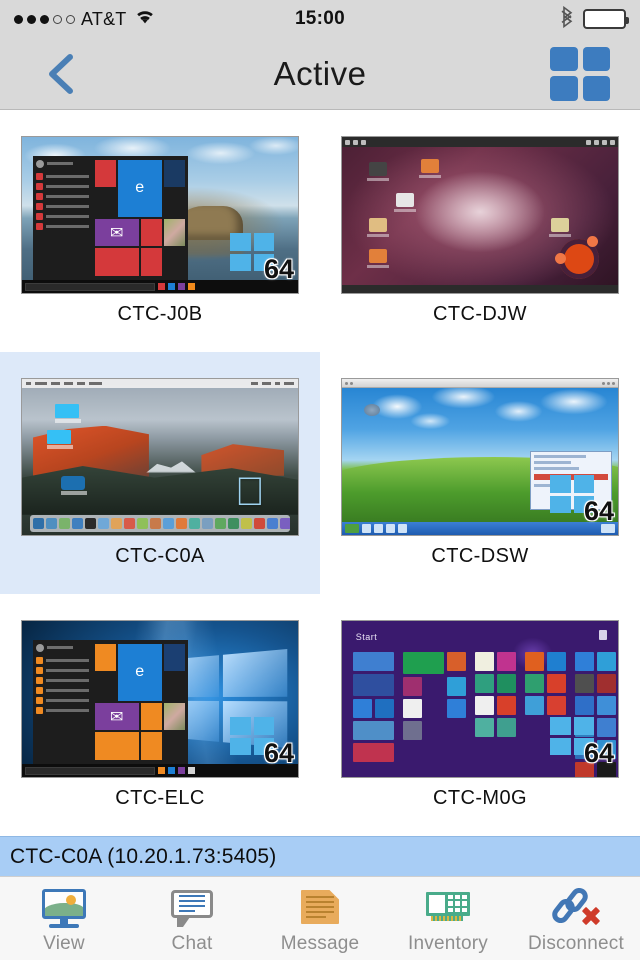  I want to click on grid-view-icon, so click(580, 73).